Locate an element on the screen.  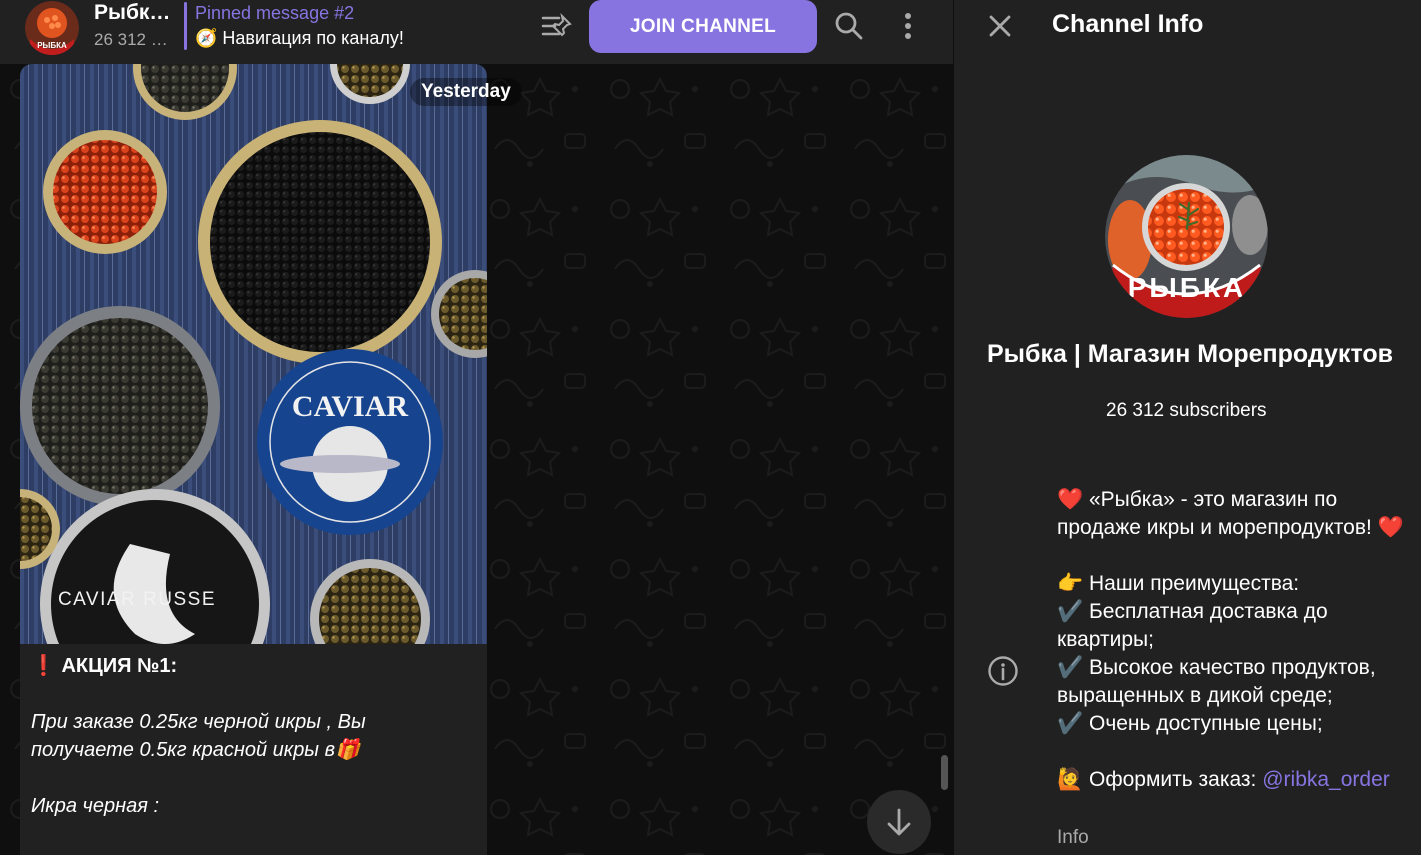
desc-advantage-1: ✔️ Бесплатная доставка до квартиры; is located at coordinates (1192, 625).